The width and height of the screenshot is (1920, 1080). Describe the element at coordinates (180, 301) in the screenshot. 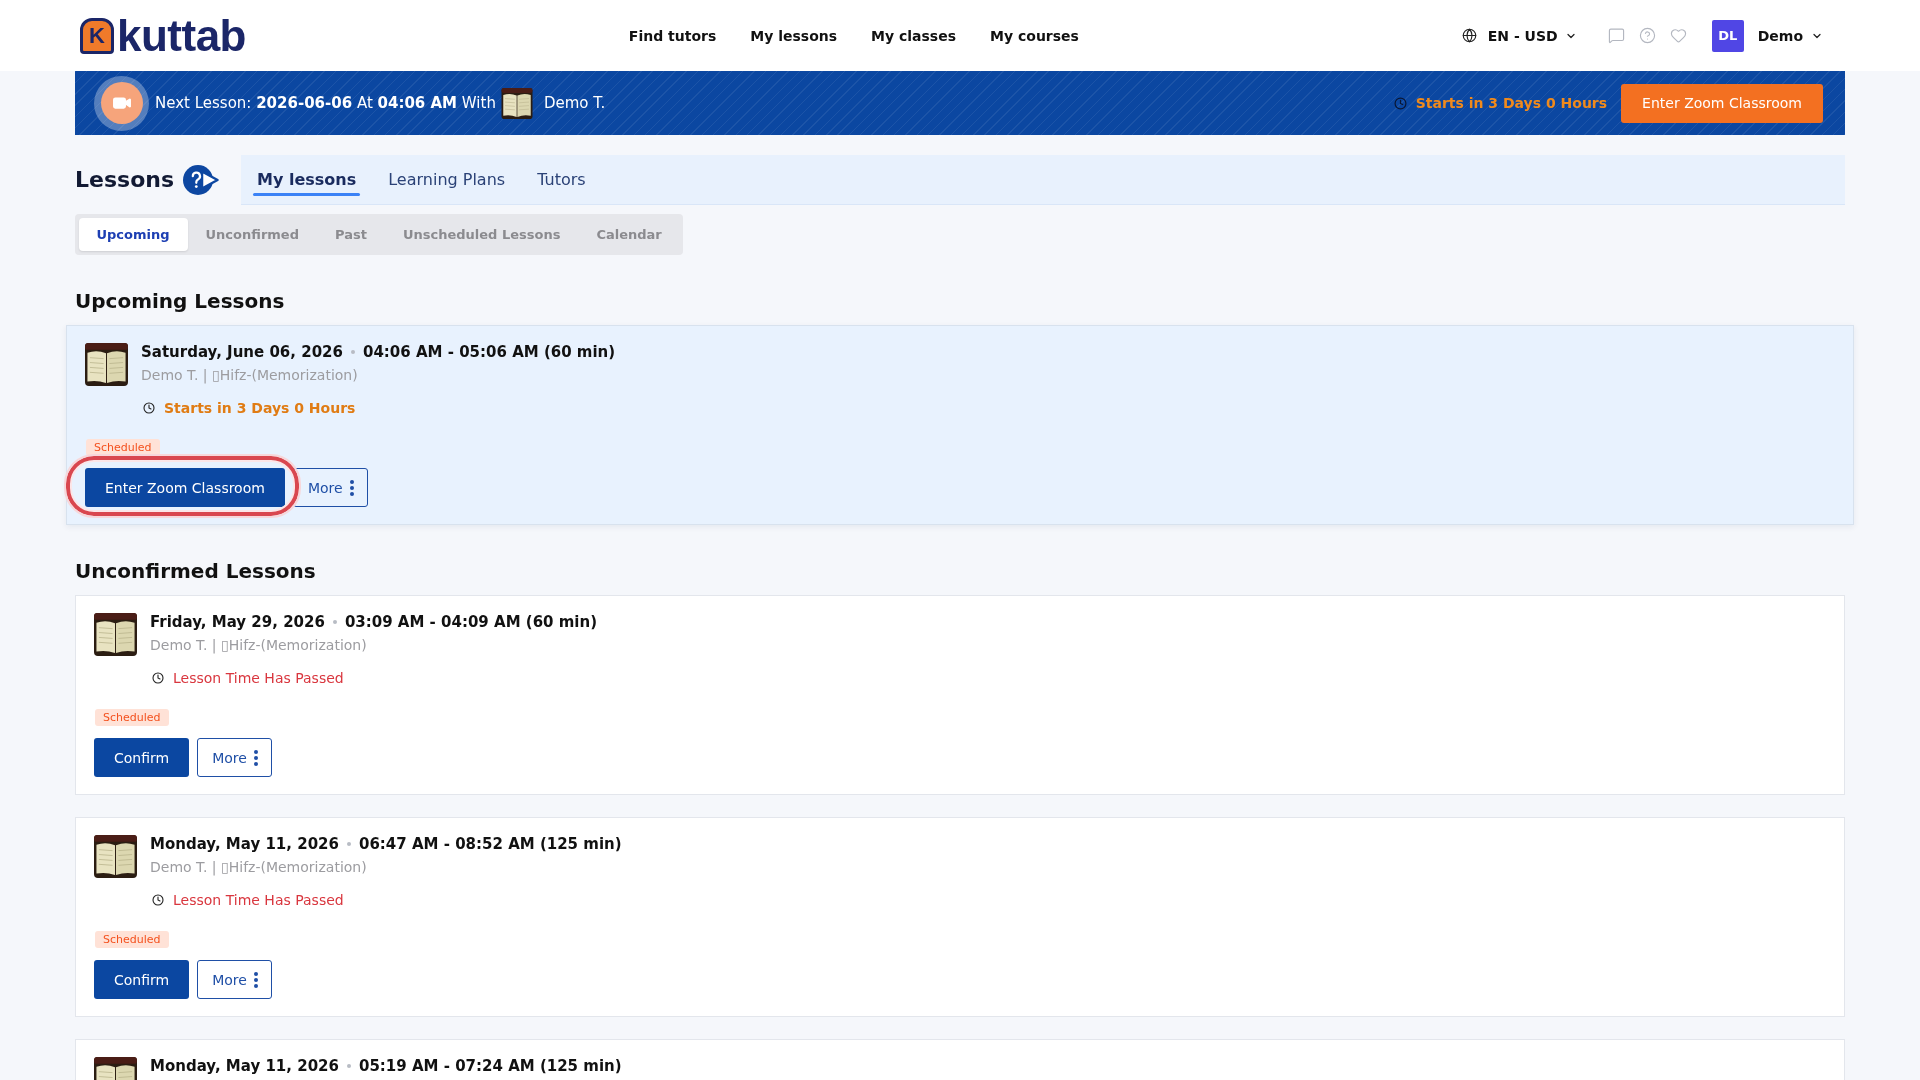

I see `section-heading: Upcoming Lessons` at that location.